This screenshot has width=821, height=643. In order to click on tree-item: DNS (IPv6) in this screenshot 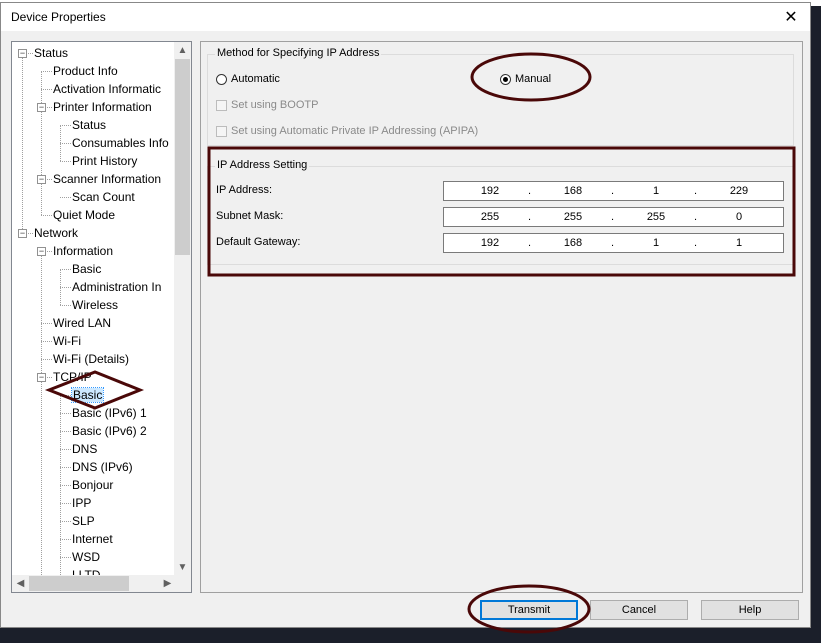, I will do `click(102, 467)`.